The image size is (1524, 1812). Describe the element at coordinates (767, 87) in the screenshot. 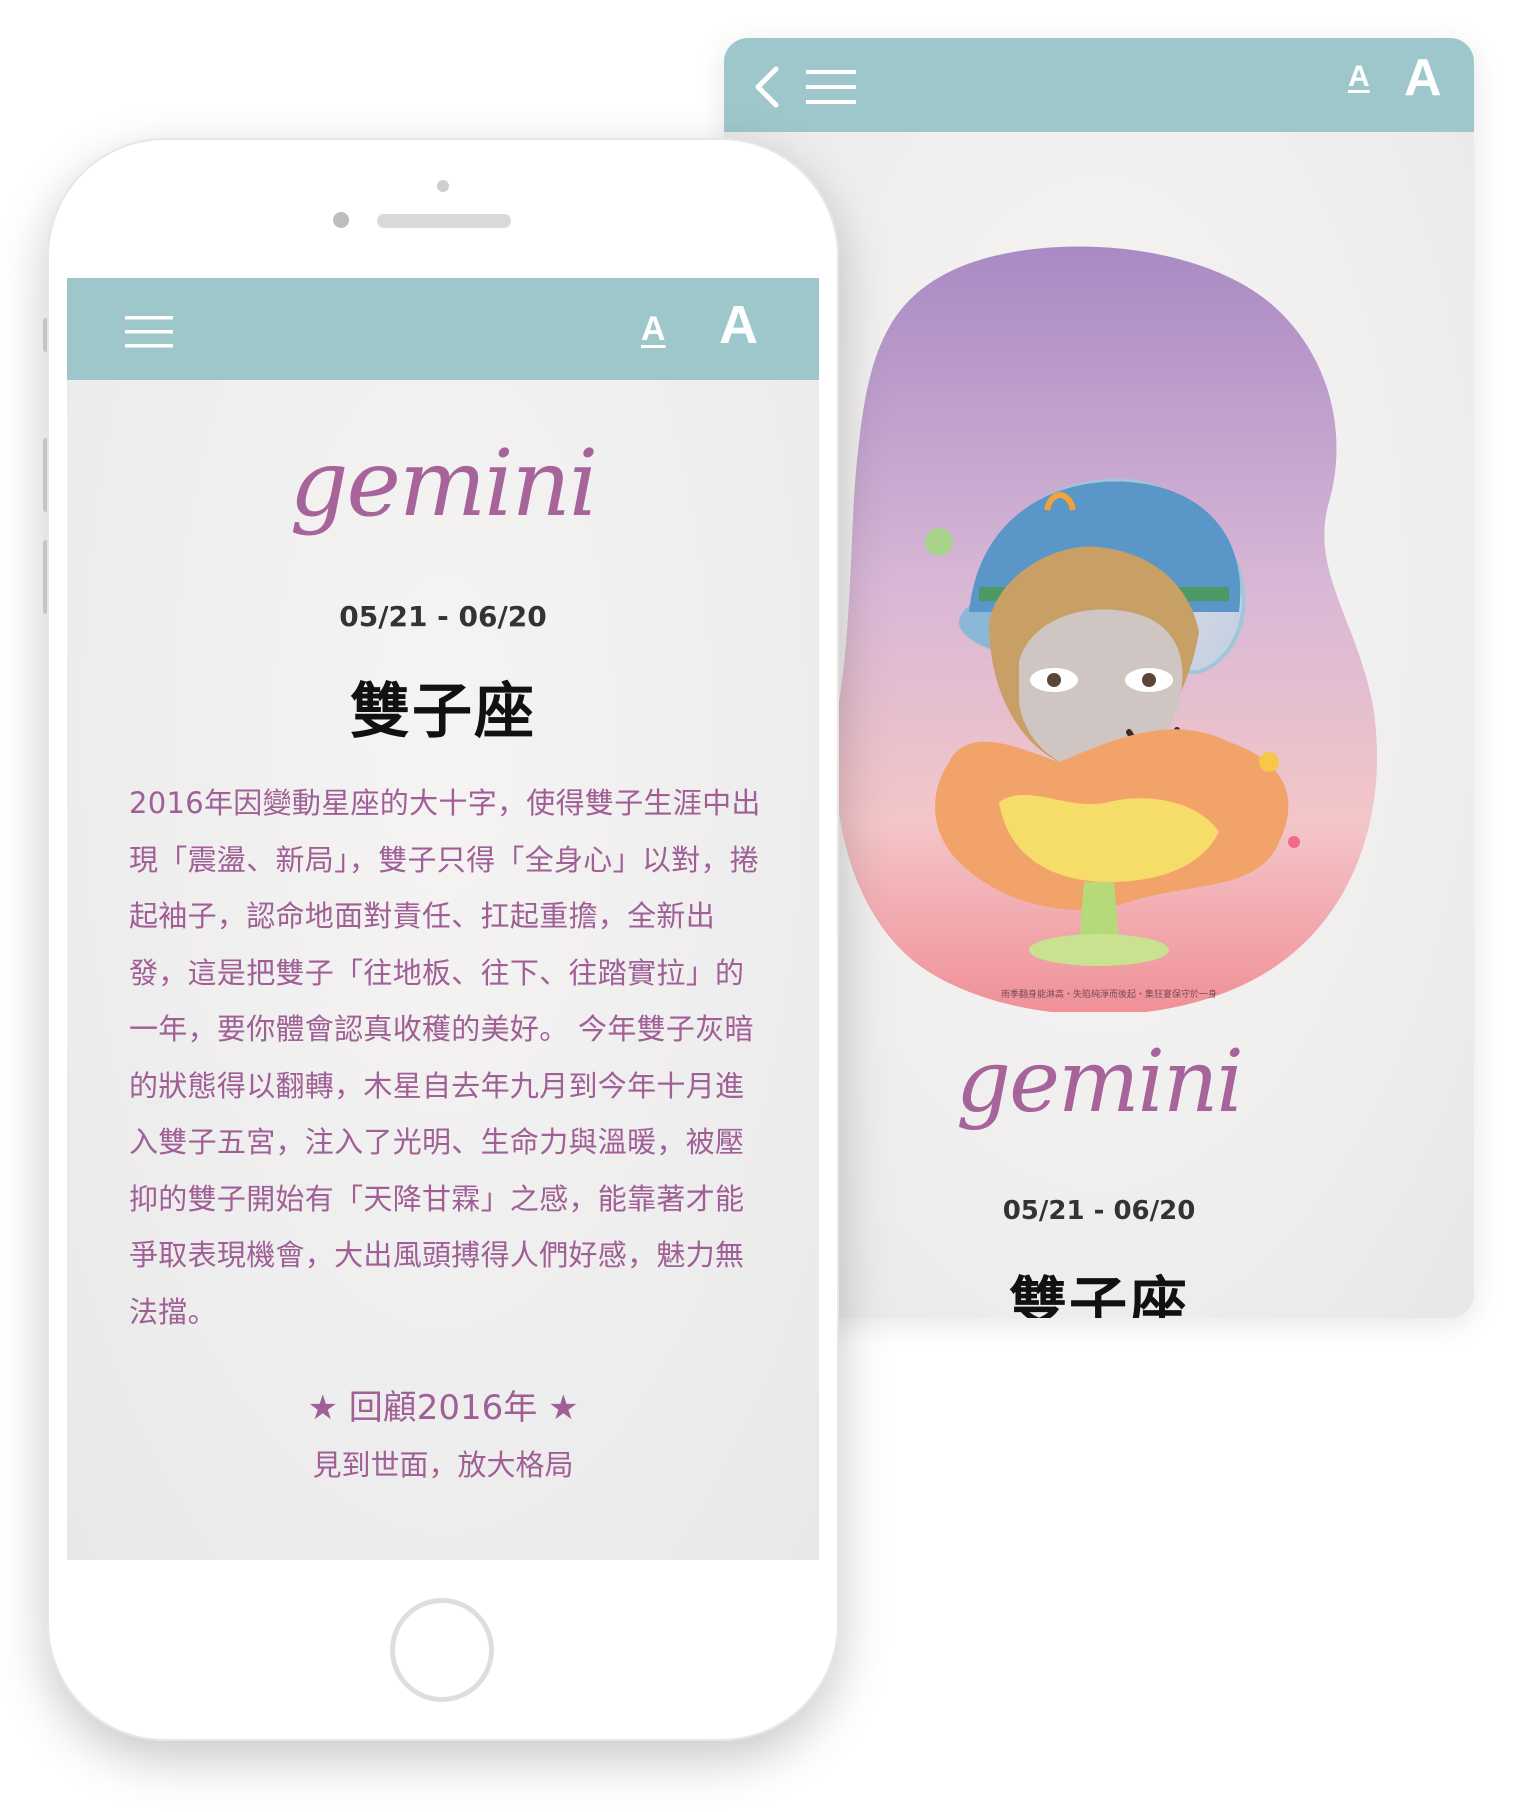

I see `back-arrow-icon` at that location.